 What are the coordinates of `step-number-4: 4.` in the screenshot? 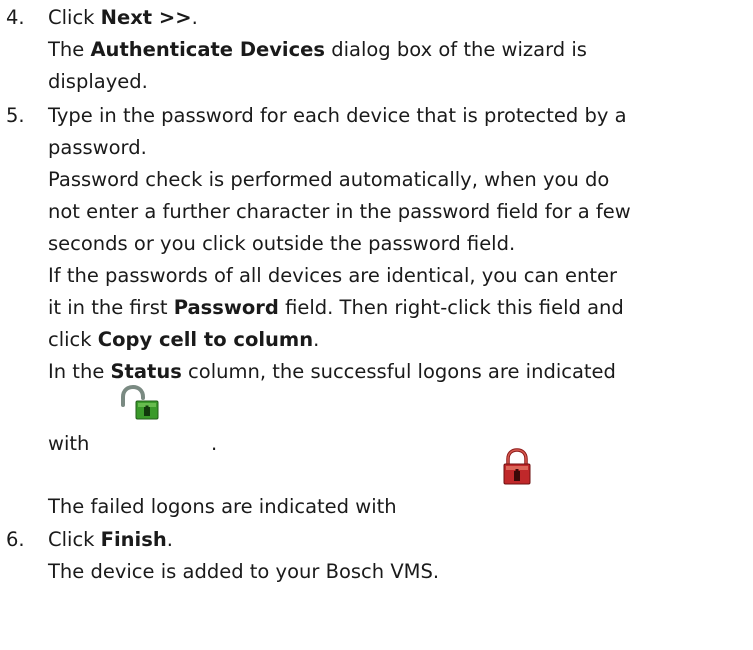 It's located at (15, 17).